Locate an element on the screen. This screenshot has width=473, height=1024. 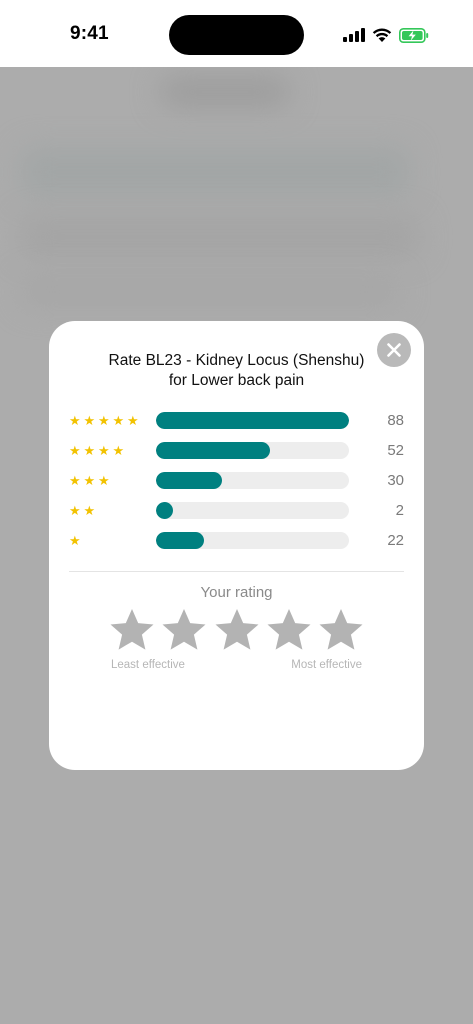
close-icon is located at coordinates (394, 350).